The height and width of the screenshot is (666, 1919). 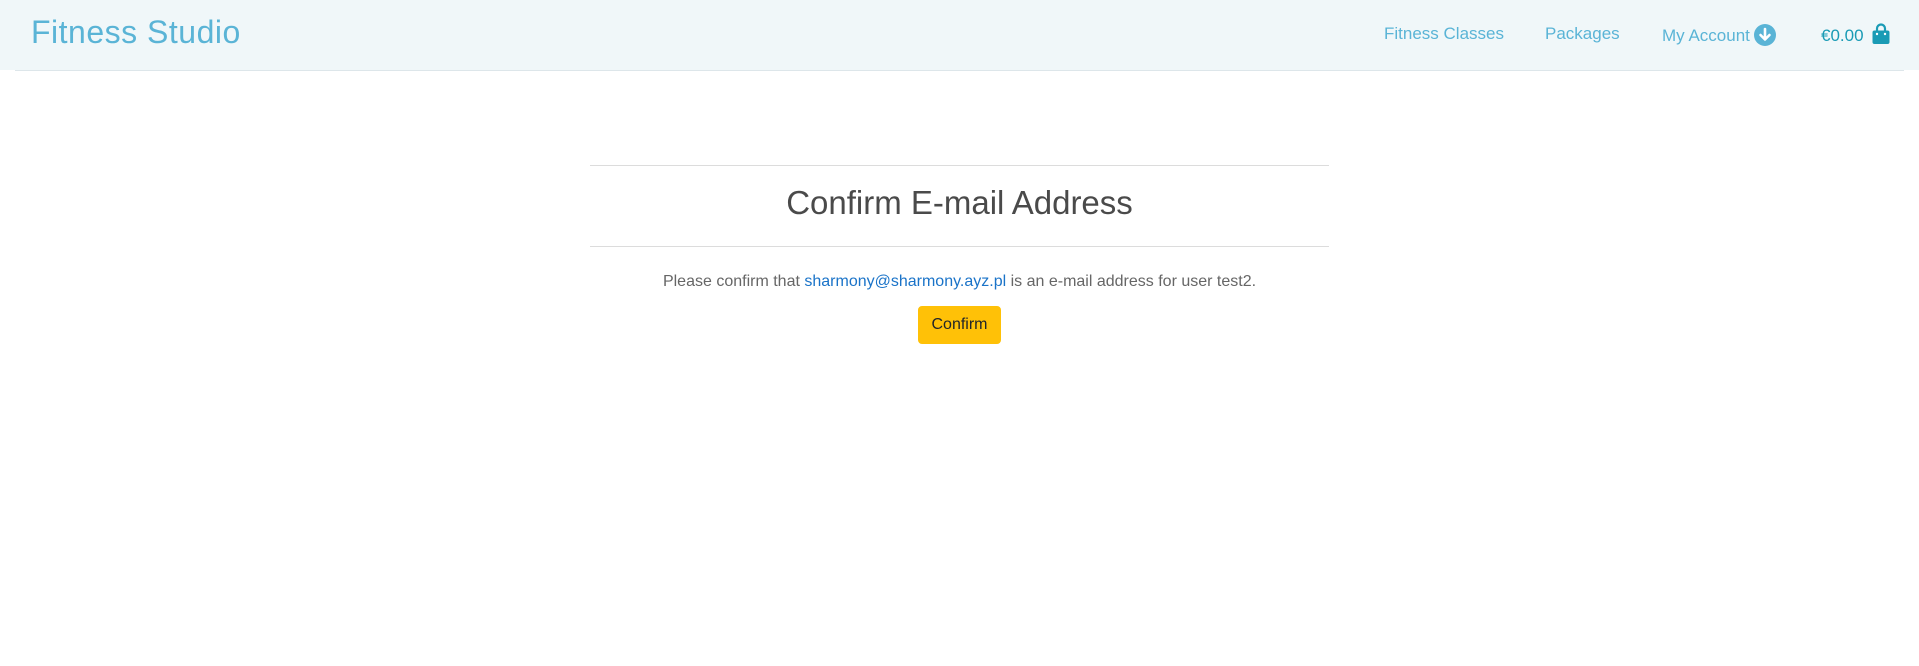 I want to click on my-account-label: My Account, so click(x=1706, y=35).